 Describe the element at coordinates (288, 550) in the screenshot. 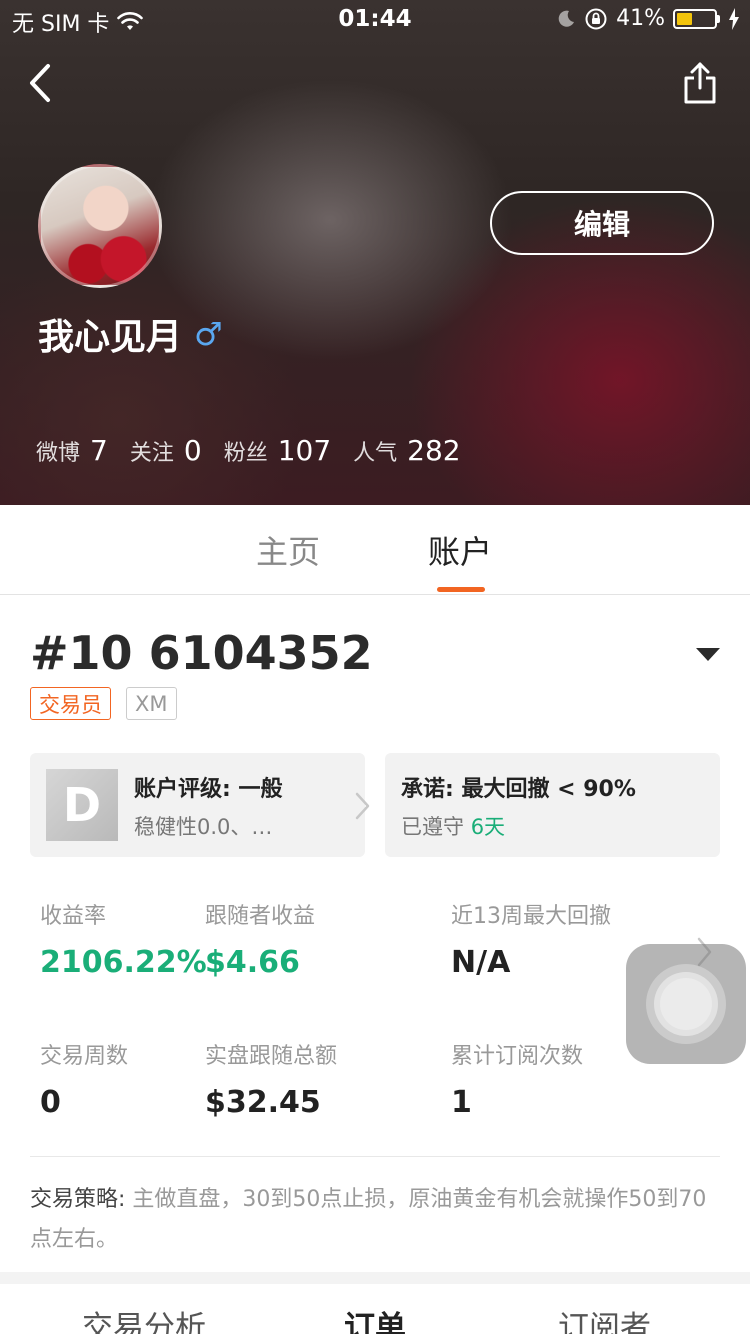

I see `tab-home: 主页` at that location.